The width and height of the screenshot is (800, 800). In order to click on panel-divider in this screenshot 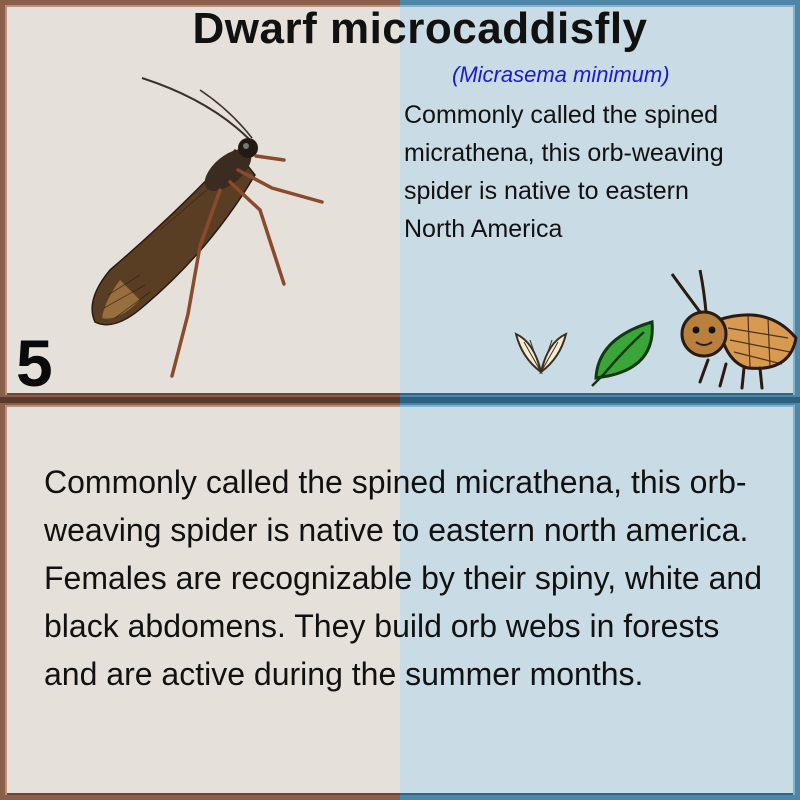, I will do `click(400, 400)`.